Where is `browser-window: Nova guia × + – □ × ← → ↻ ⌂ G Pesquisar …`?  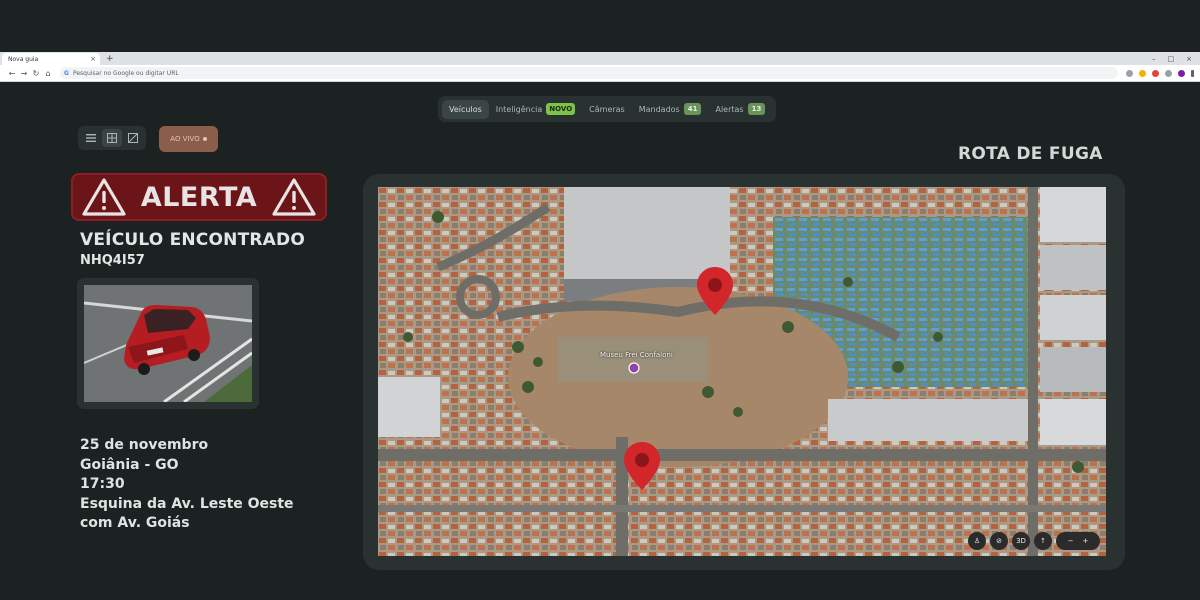
browser-window: Nova guia × + – □ × ← → ↻ ⌂ G Pesquisar … is located at coordinates (600, 67).